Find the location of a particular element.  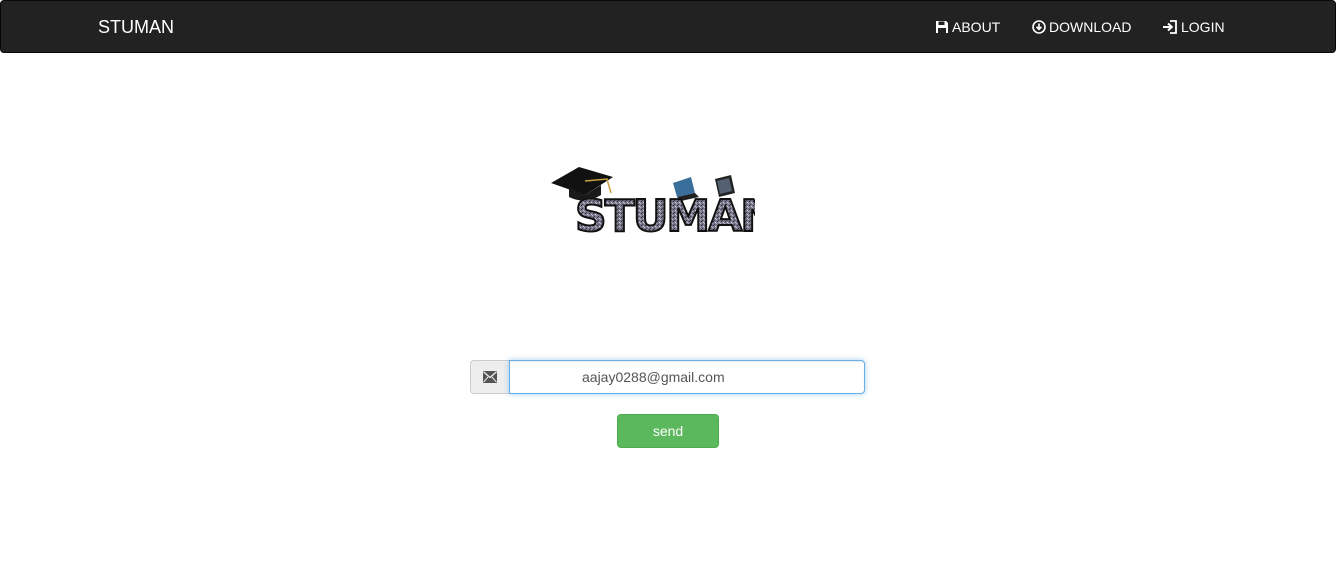

send-button: send is located at coordinates (668, 431).